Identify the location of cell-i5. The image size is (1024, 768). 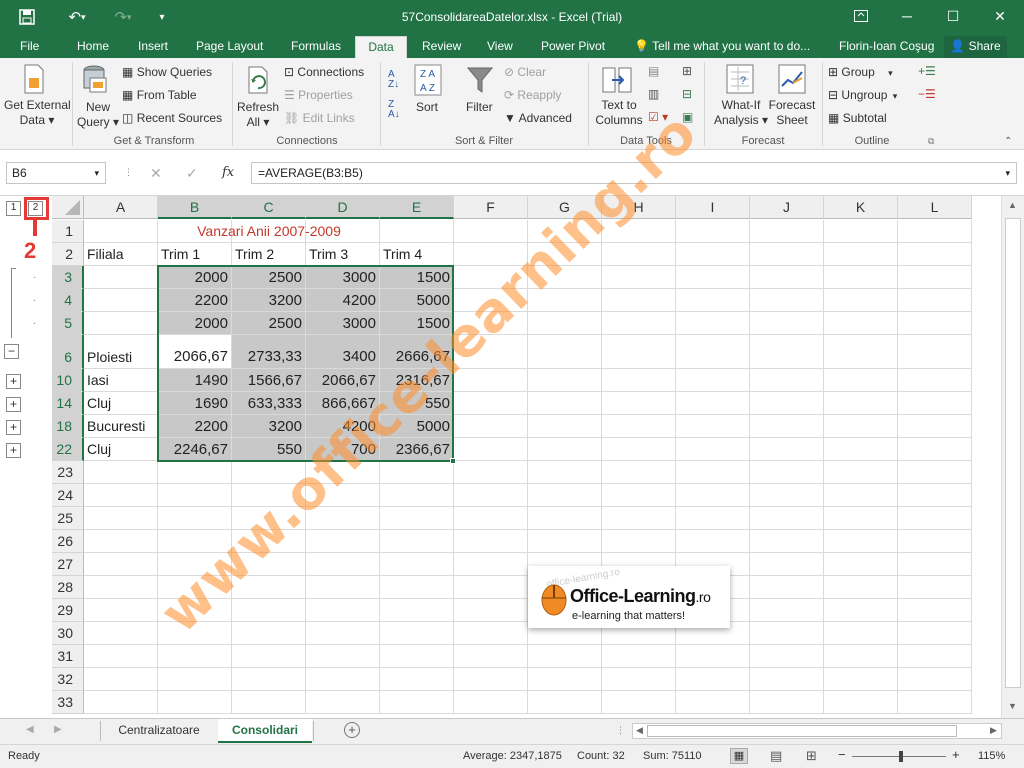
(713, 323).